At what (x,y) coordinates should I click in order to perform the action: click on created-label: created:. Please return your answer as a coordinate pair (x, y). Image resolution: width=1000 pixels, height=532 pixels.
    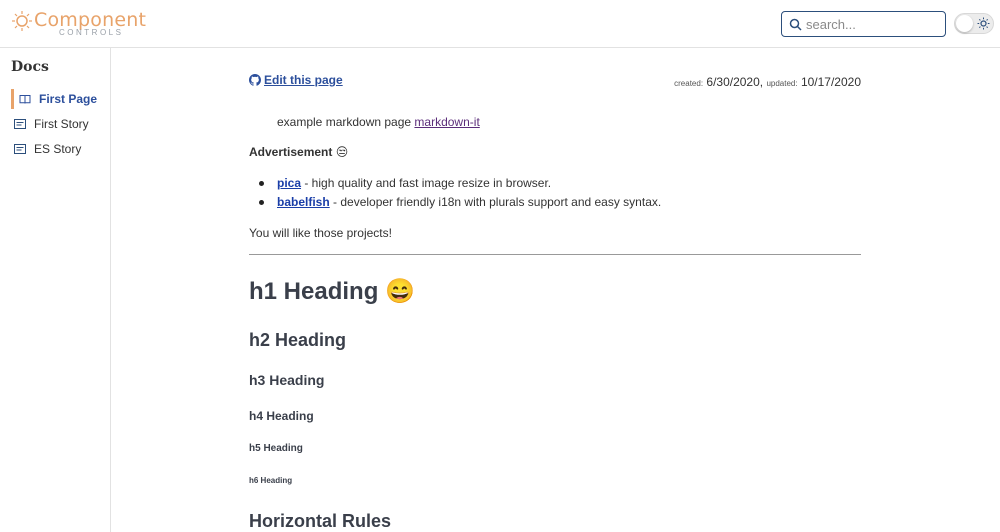
    Looking at the image, I should click on (689, 83).